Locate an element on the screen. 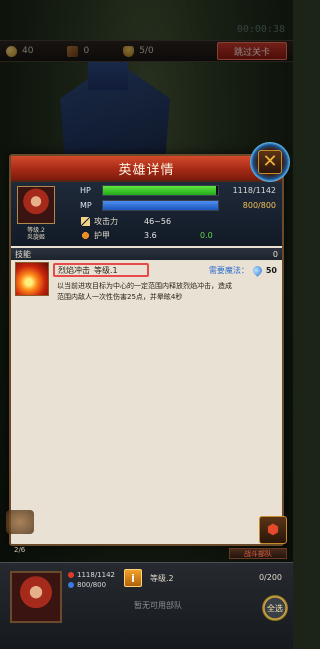  bottom-mp-value: 800/800 is located at coordinates (92, 585).